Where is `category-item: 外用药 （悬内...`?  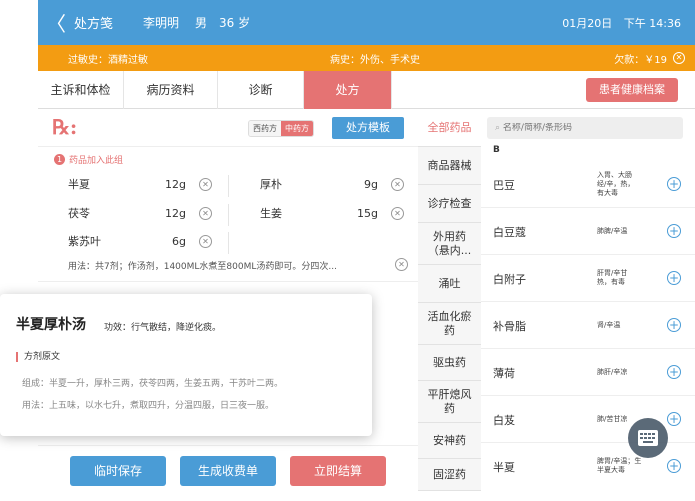
category-item: 外用药 （悬内... is located at coordinates (449, 244).